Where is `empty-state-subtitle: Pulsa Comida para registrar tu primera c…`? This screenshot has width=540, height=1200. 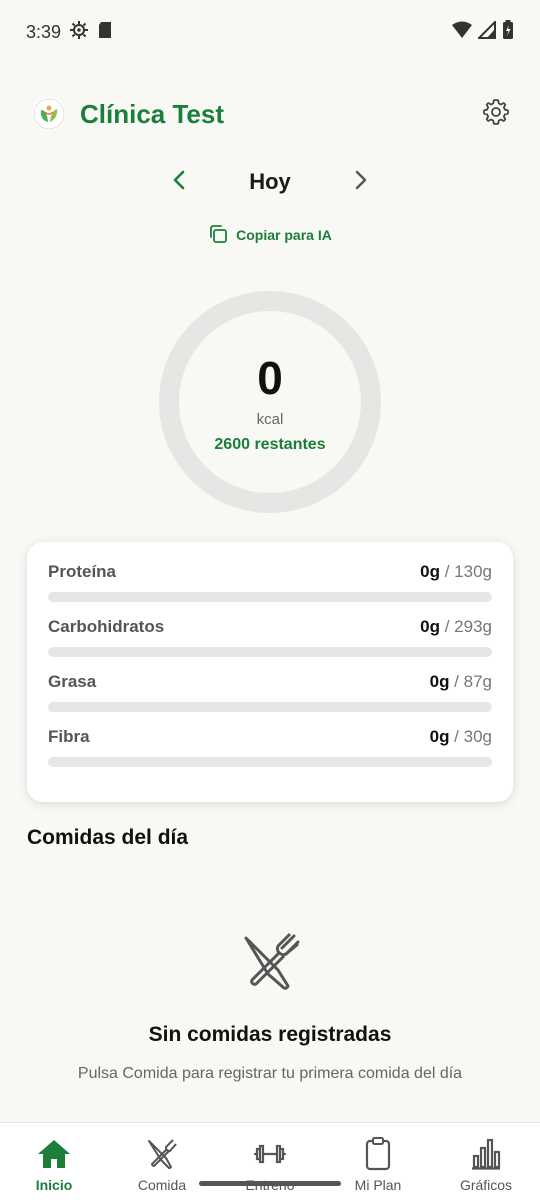
empty-state-subtitle: Pulsa Comida para registrar tu primera c… is located at coordinates (270, 1073).